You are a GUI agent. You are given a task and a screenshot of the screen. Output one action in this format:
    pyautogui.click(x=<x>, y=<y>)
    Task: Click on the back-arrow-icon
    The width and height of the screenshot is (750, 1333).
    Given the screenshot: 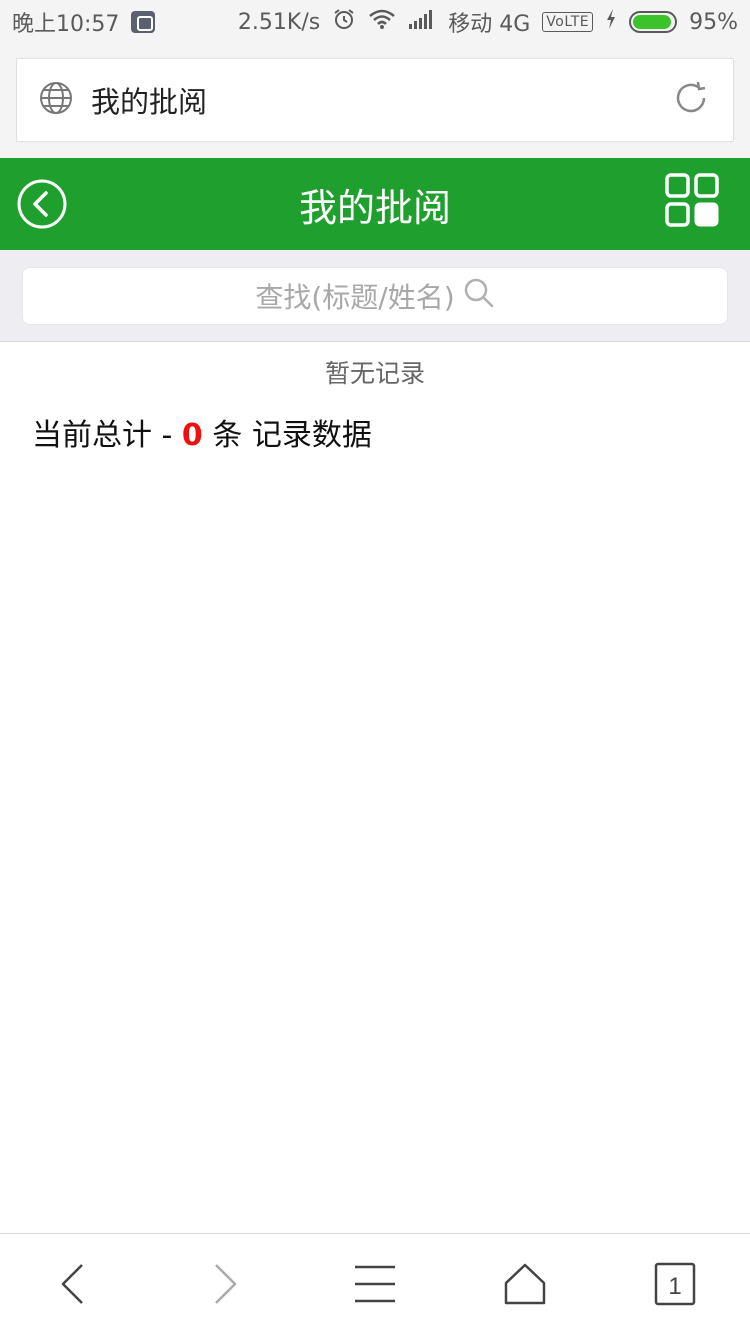 What is the action you would take?
    pyautogui.click(x=73, y=1284)
    